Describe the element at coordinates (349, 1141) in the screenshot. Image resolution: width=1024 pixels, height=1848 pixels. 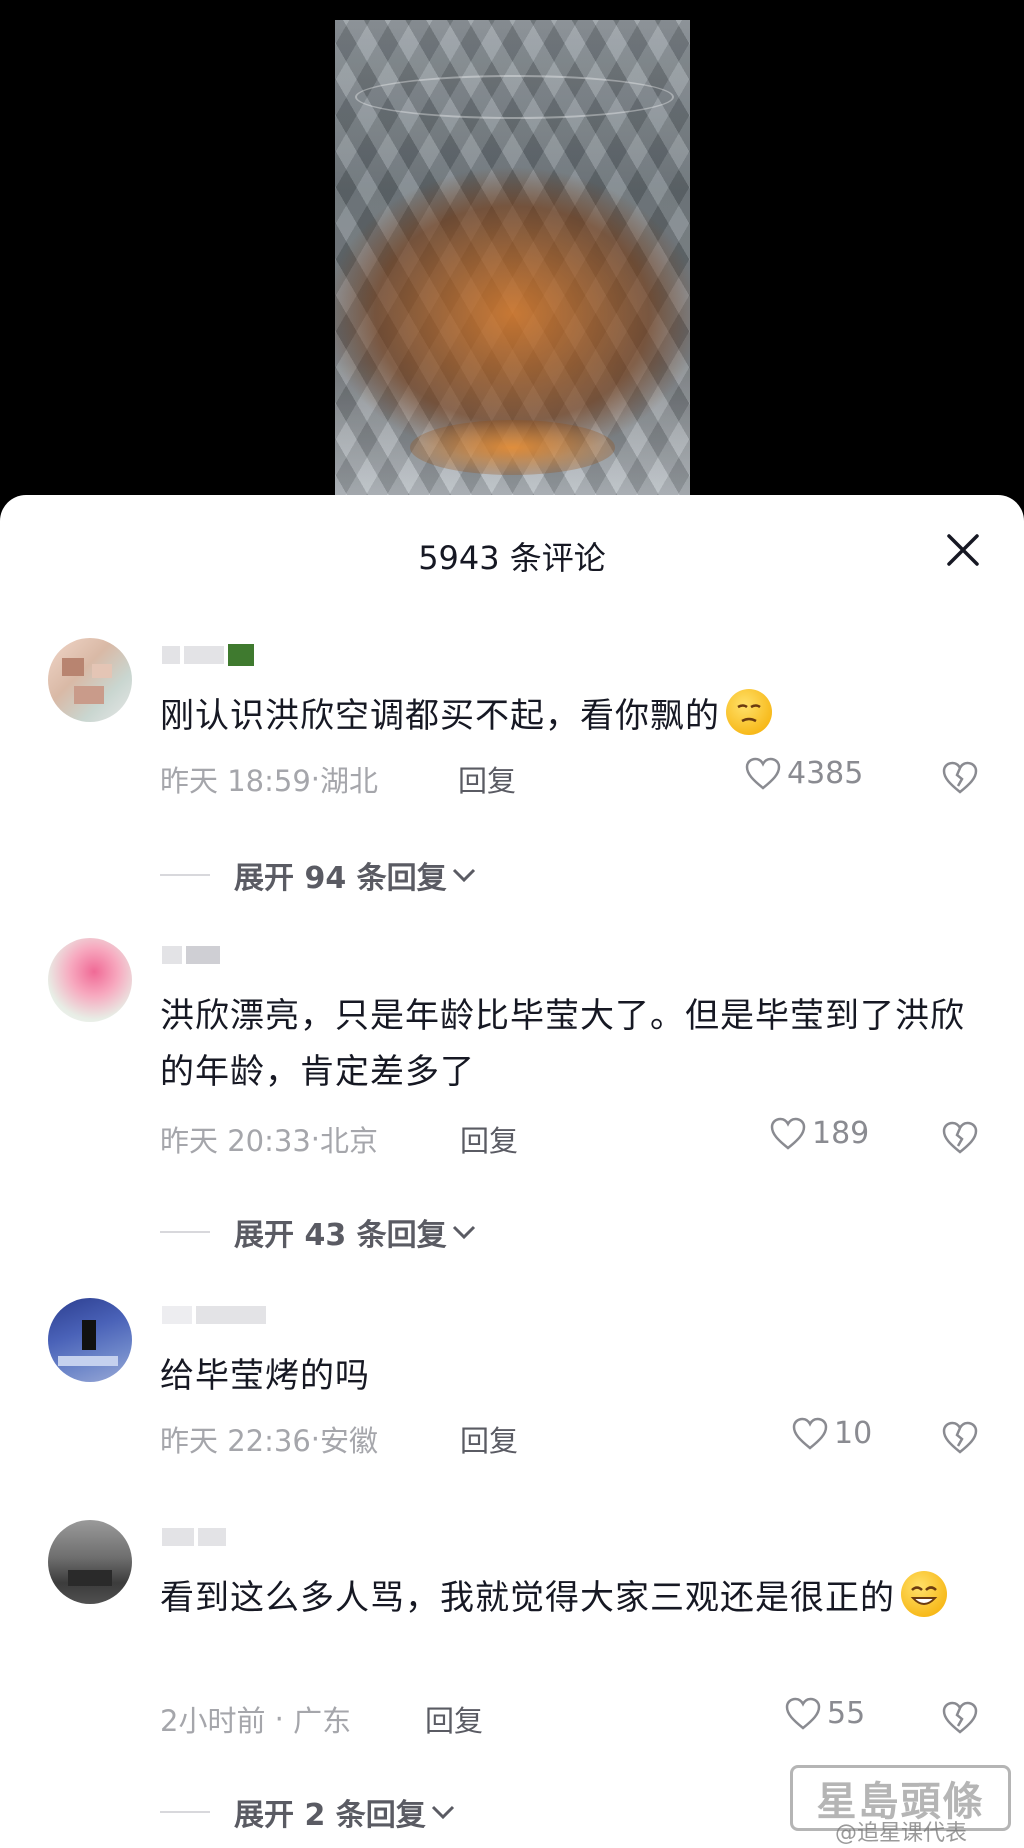
I see `comment-location: 北京` at that location.